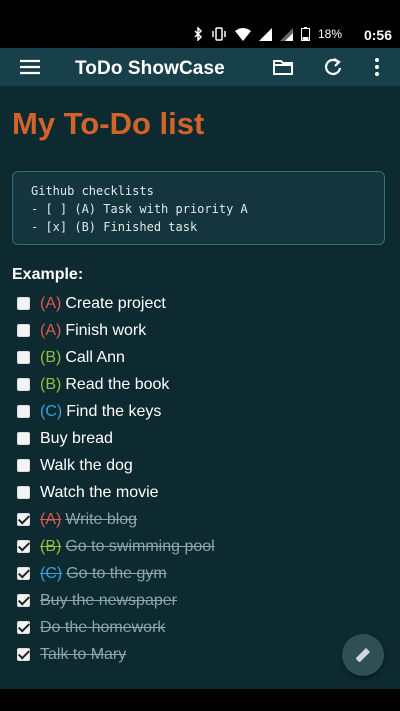 This screenshot has height=711, width=400. Describe the element at coordinates (197, 384) in the screenshot. I see `task-item: (B) Read the book` at that location.